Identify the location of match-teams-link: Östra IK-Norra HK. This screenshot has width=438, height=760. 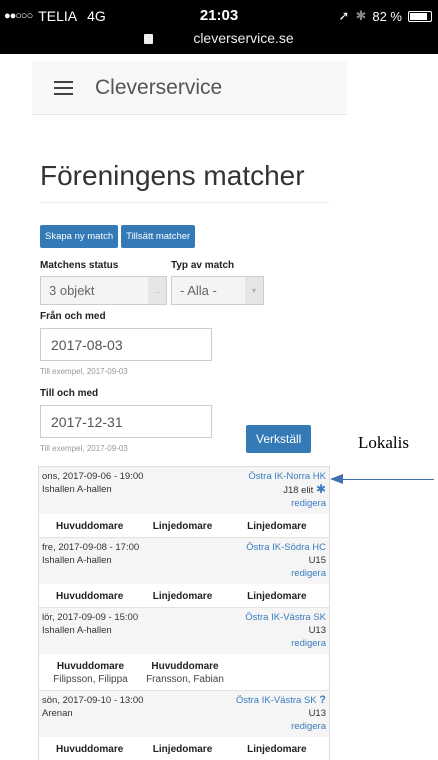
(287, 476).